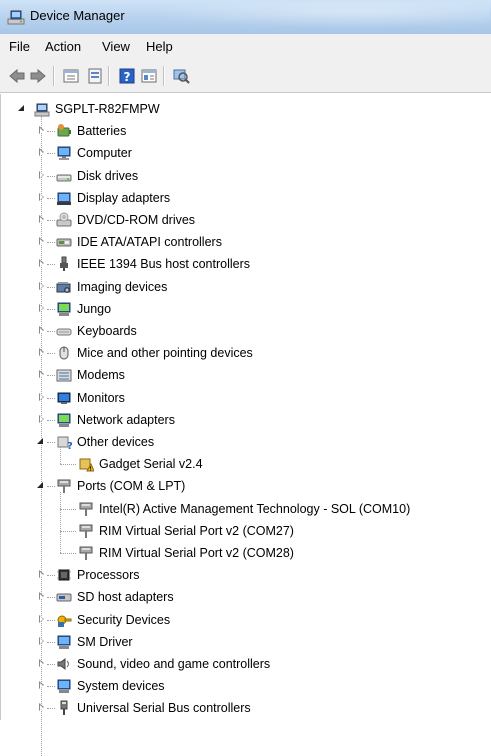 This screenshot has height=756, width=491. Describe the element at coordinates (246, 198) in the screenshot. I see `tree-item-display-adapters: Display adapters` at that location.